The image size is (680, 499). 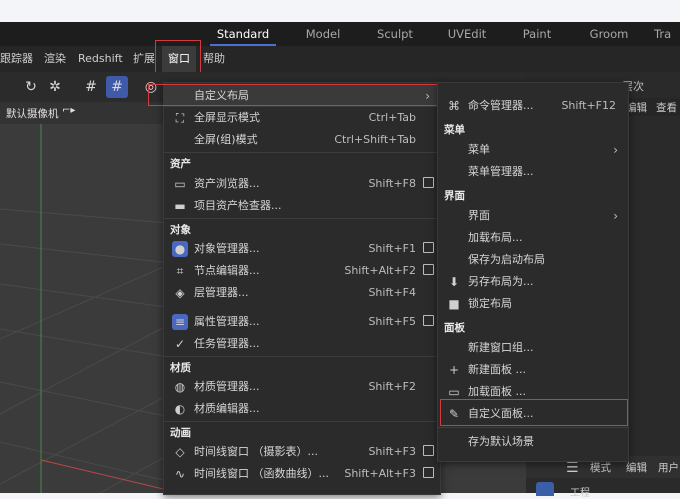 What do you see at coordinates (467, 34) in the screenshot?
I see `tab-uvedit: UVEdit` at bounding box center [467, 34].